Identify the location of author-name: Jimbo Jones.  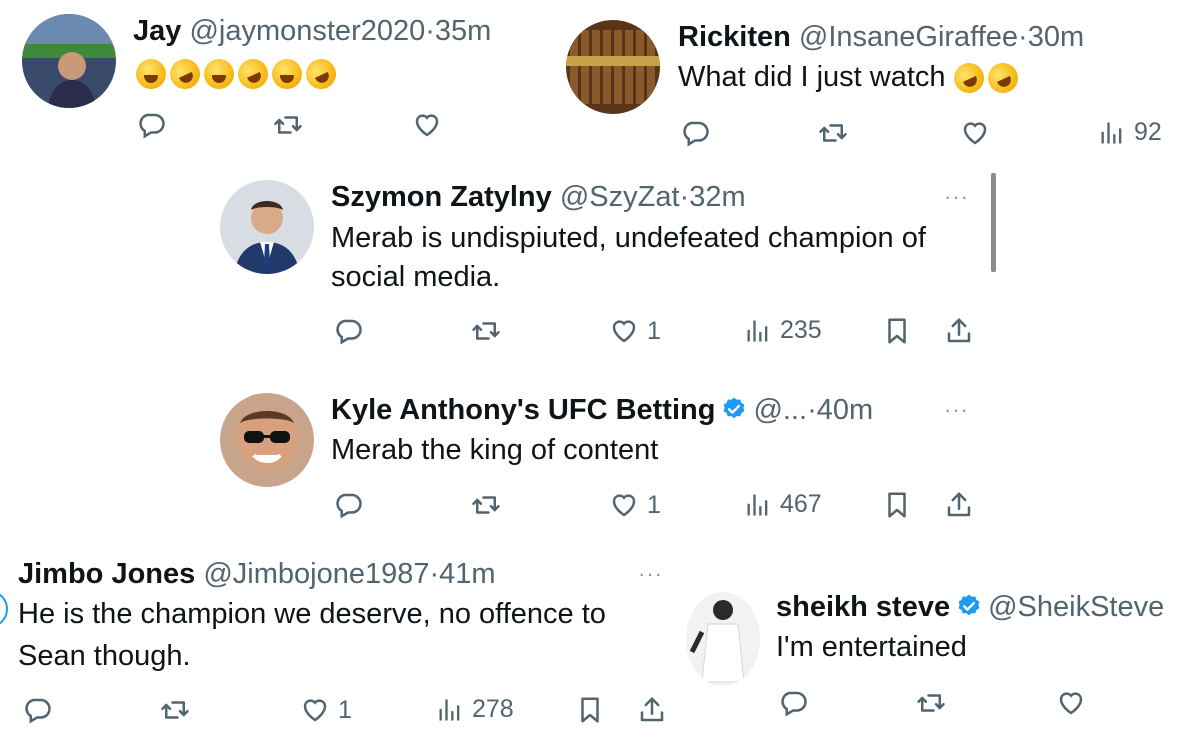
(106, 574).